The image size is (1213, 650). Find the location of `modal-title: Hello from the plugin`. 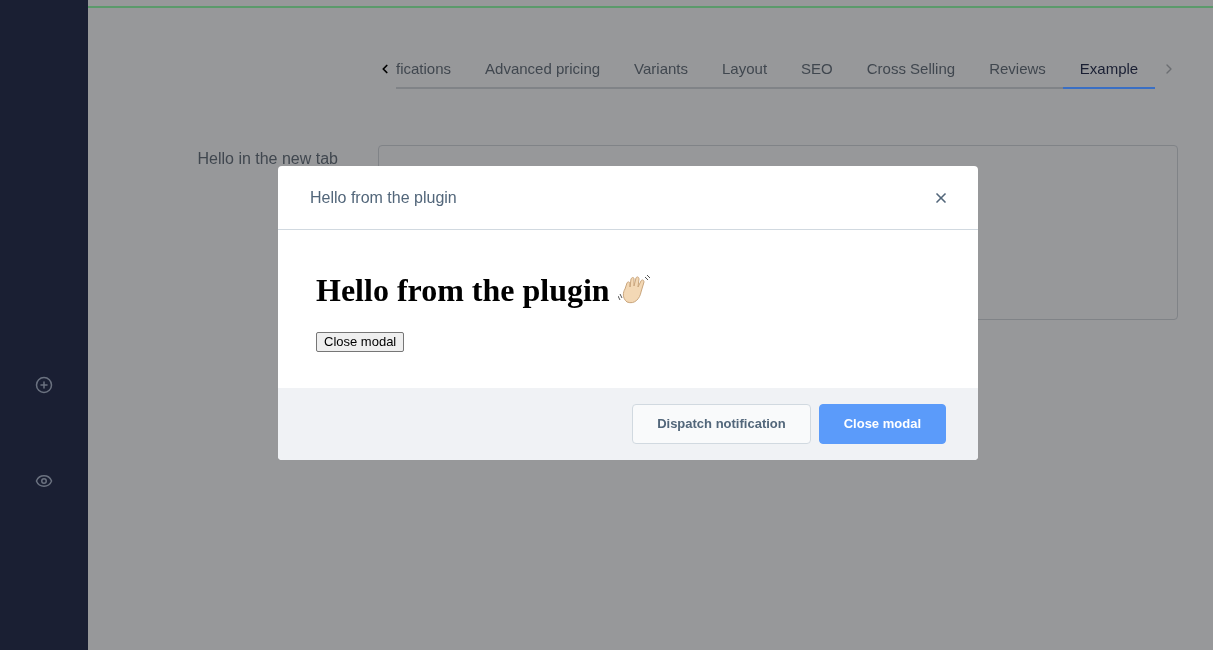

modal-title: Hello from the plugin is located at coordinates (383, 197).